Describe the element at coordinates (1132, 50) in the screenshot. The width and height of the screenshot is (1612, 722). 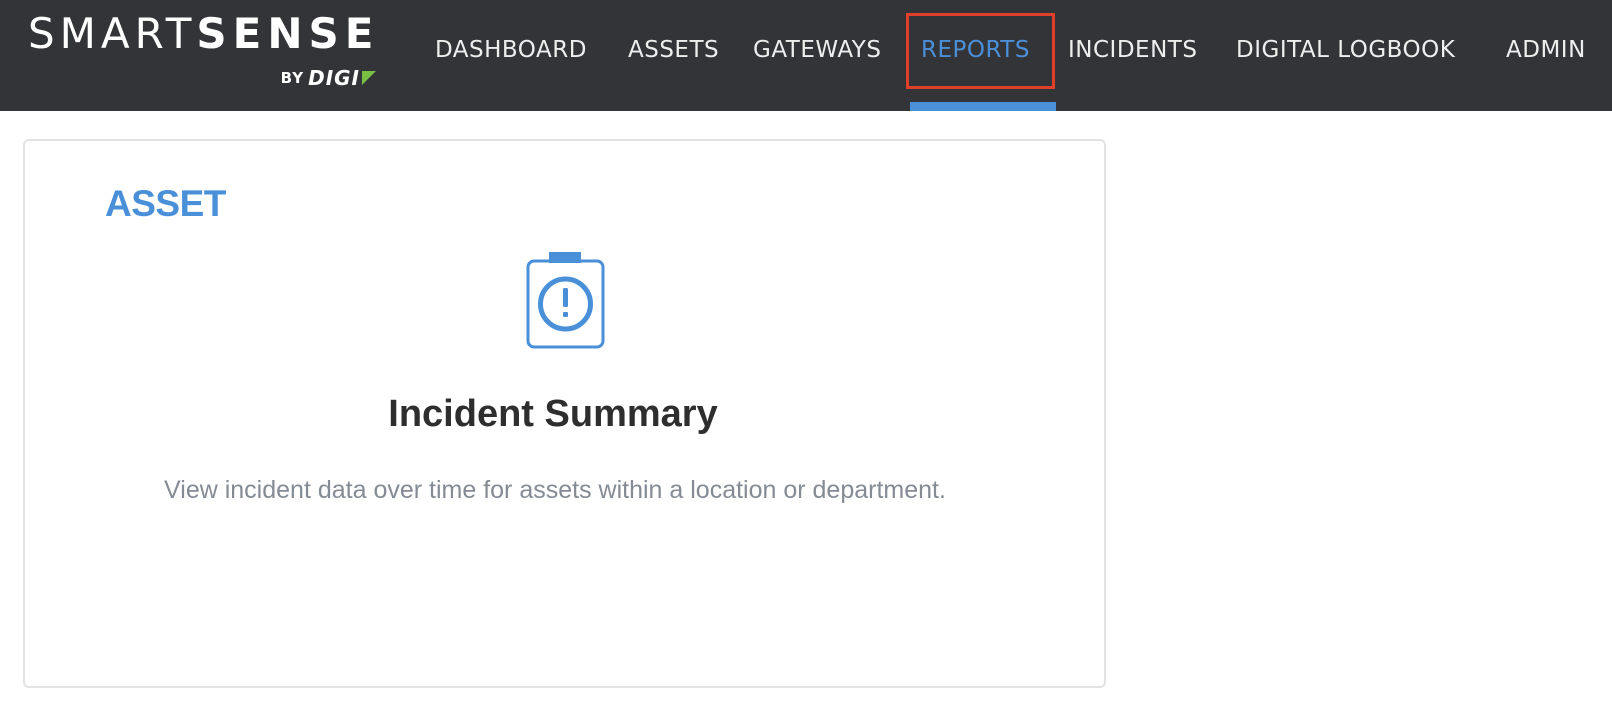
I see `nav-item-incidents: INCIDENTS` at that location.